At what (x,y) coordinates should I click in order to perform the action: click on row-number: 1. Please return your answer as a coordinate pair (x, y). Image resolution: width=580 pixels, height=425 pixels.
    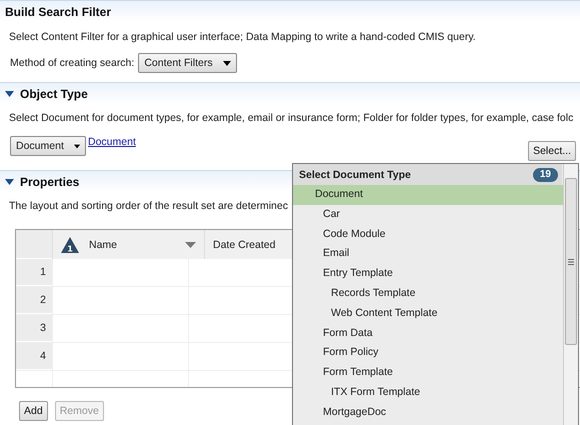
    Looking at the image, I should click on (34, 272).